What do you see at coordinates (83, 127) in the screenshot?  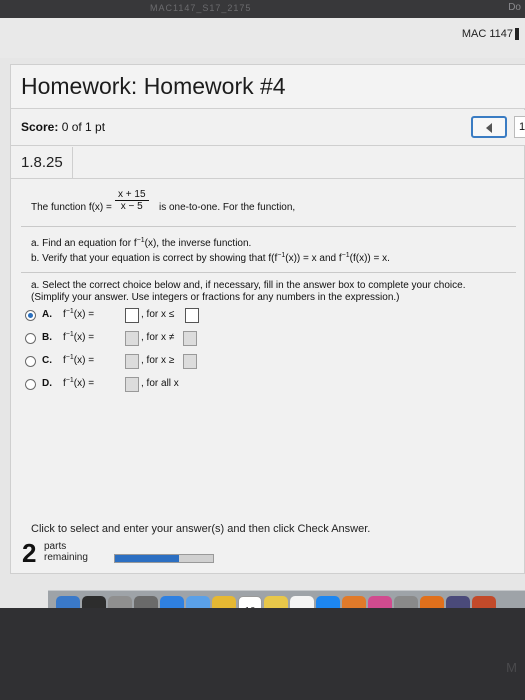 I see `score-value: 0 of 1 pt` at bounding box center [83, 127].